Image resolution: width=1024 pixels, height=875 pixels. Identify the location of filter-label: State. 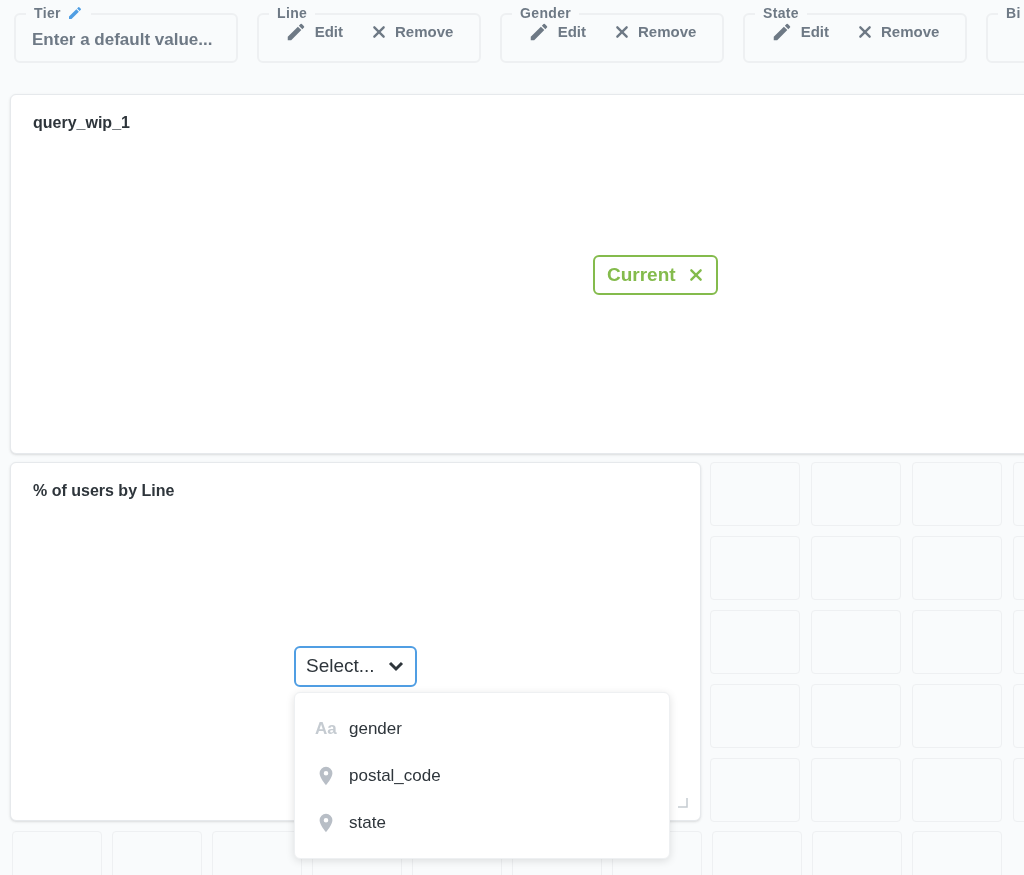
(781, 13).